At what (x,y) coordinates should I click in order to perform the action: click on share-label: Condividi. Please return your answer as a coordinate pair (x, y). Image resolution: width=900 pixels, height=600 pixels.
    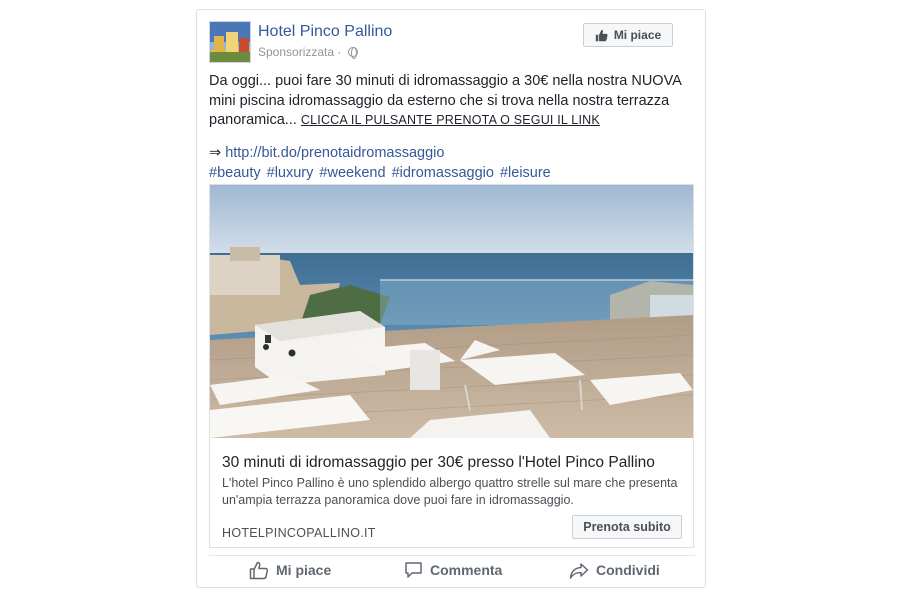
    Looking at the image, I should click on (628, 570).